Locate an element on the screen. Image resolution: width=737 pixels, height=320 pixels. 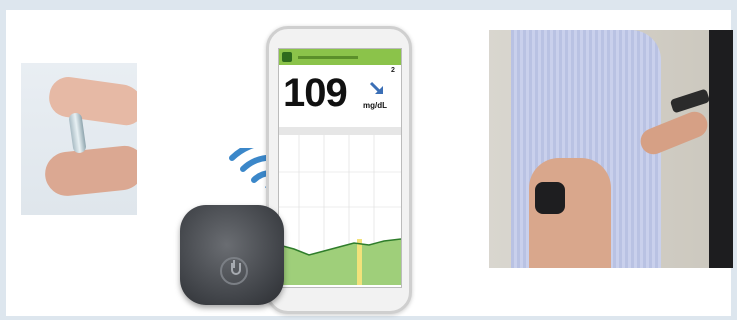
status-indicator: 2 is located at coordinates (393, 70).